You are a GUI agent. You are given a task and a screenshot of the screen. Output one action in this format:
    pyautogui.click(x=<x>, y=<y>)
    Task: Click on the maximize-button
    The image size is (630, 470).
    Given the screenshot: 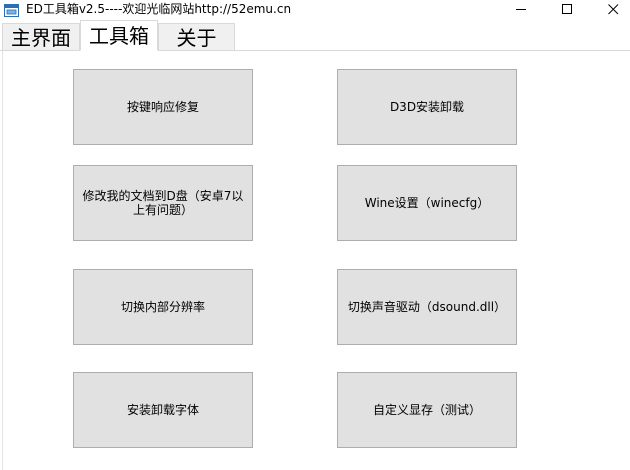 What is the action you would take?
    pyautogui.click(x=567, y=9)
    